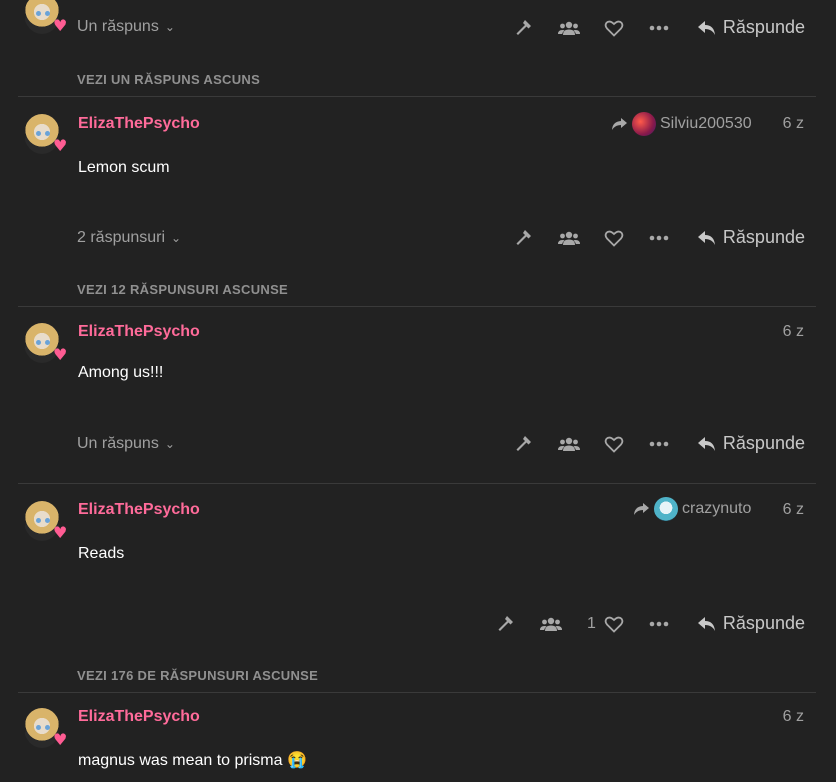  I want to click on show-hidden-replies-link: VEZI 12 RĂSPUNSURI ASCUNSE, so click(182, 289).